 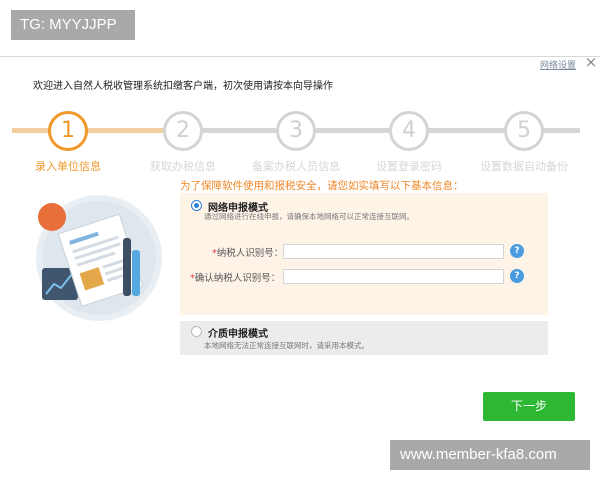 What do you see at coordinates (73, 25) in the screenshot?
I see `watermark-top-left: TG: MYYJJPP` at bounding box center [73, 25].